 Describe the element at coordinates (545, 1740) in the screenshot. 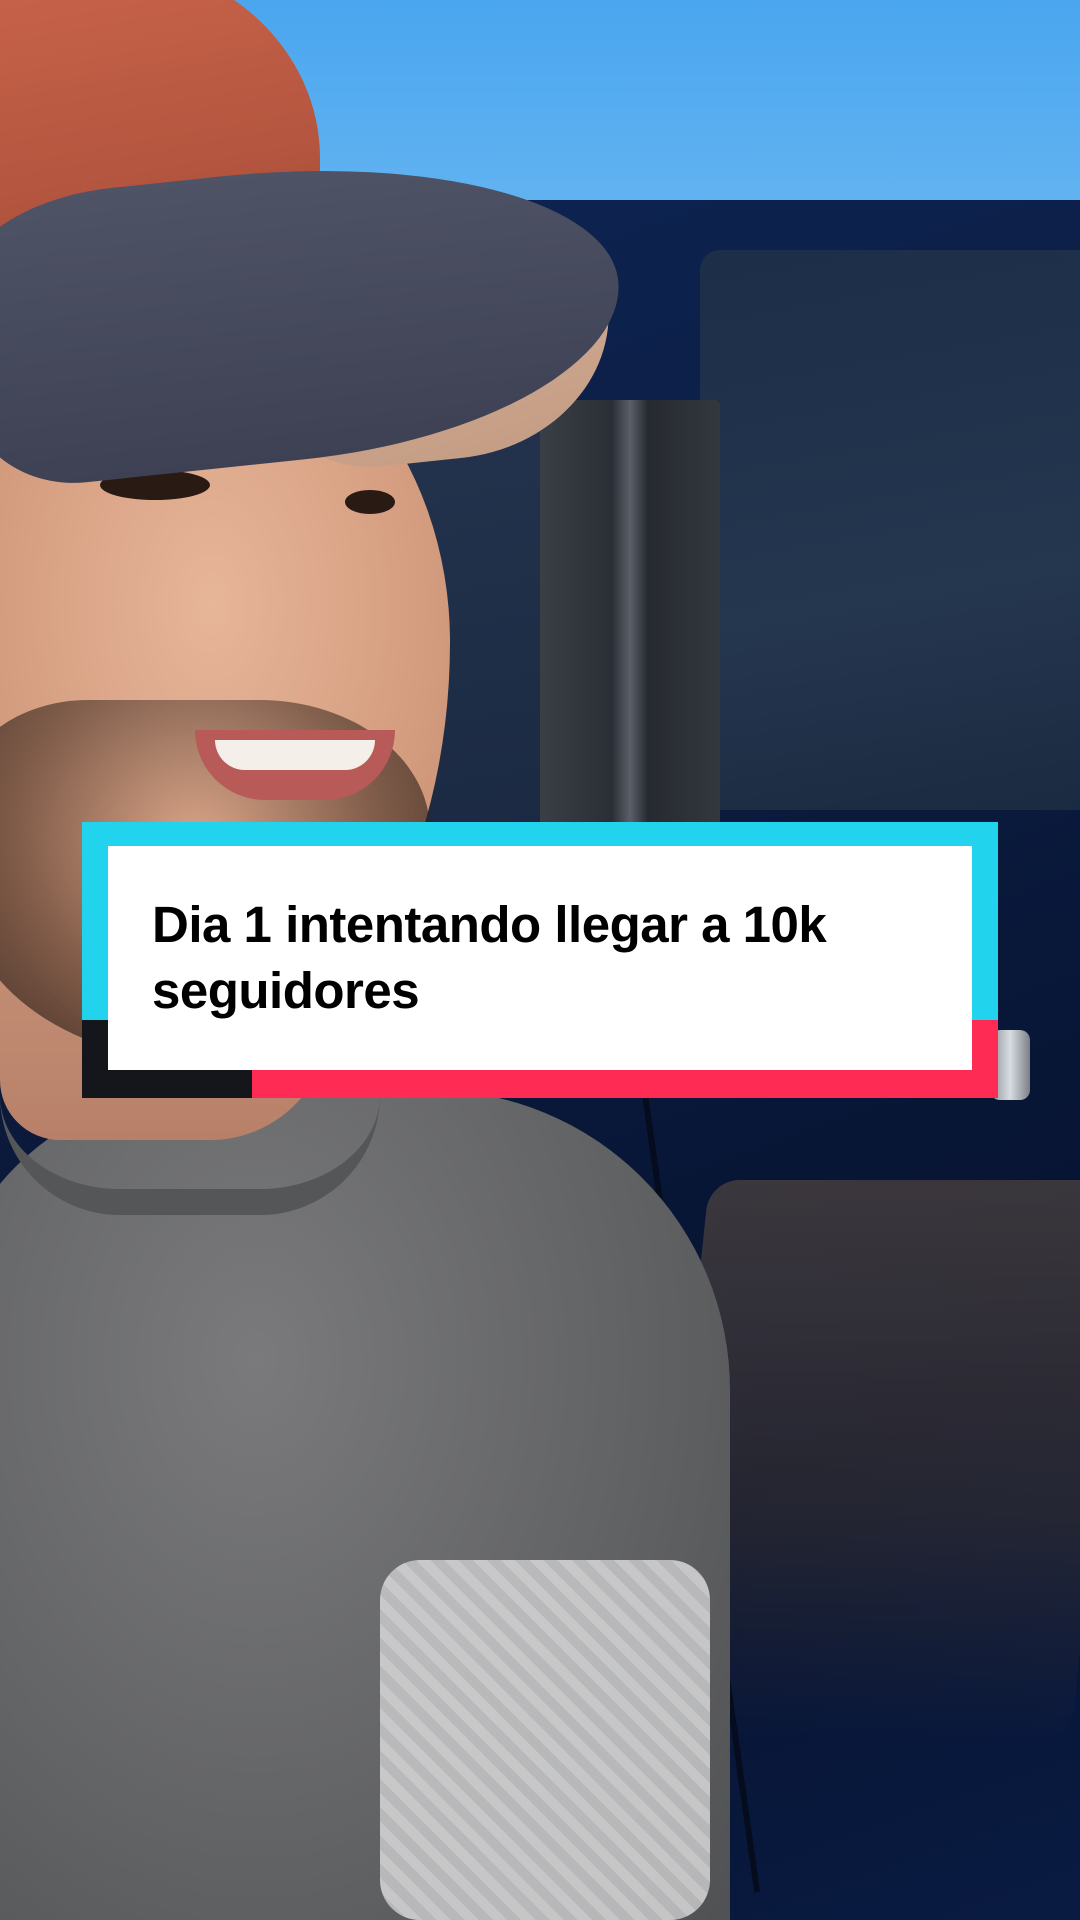

I see `shirt-graphic` at that location.